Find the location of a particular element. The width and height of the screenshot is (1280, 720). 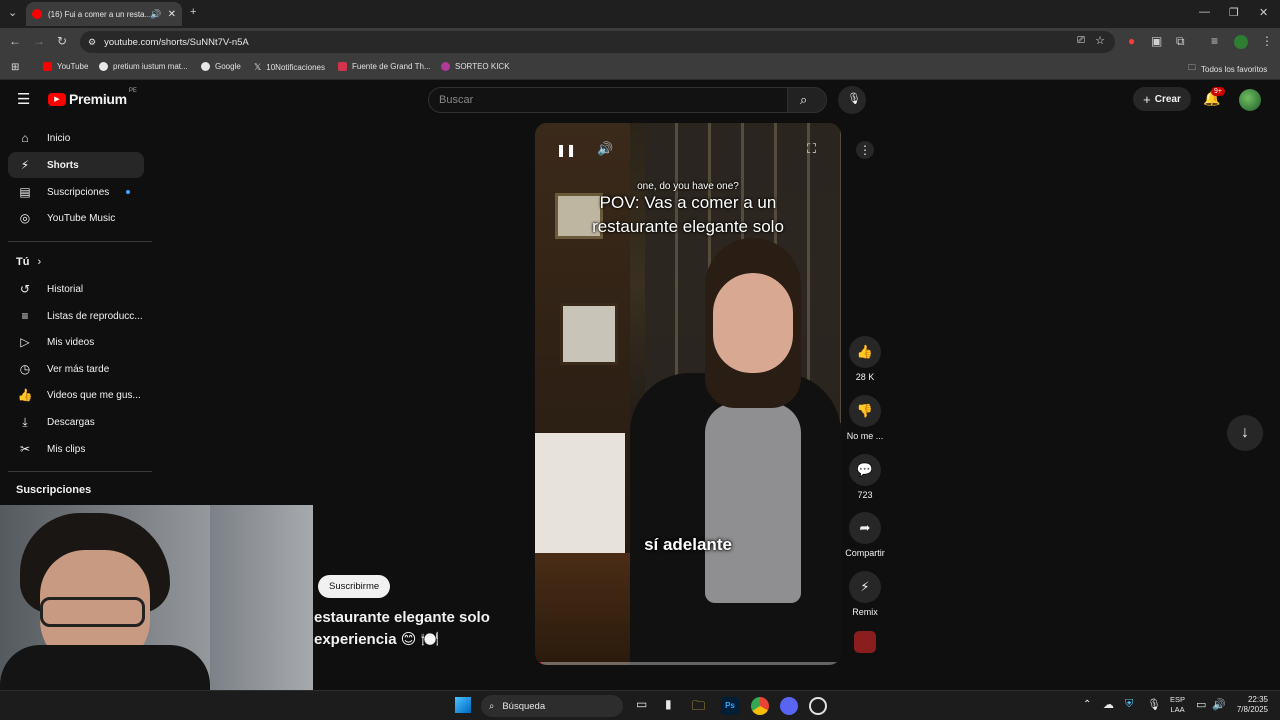

media-controls-icon: ≡ is located at coordinates (1214, 41).